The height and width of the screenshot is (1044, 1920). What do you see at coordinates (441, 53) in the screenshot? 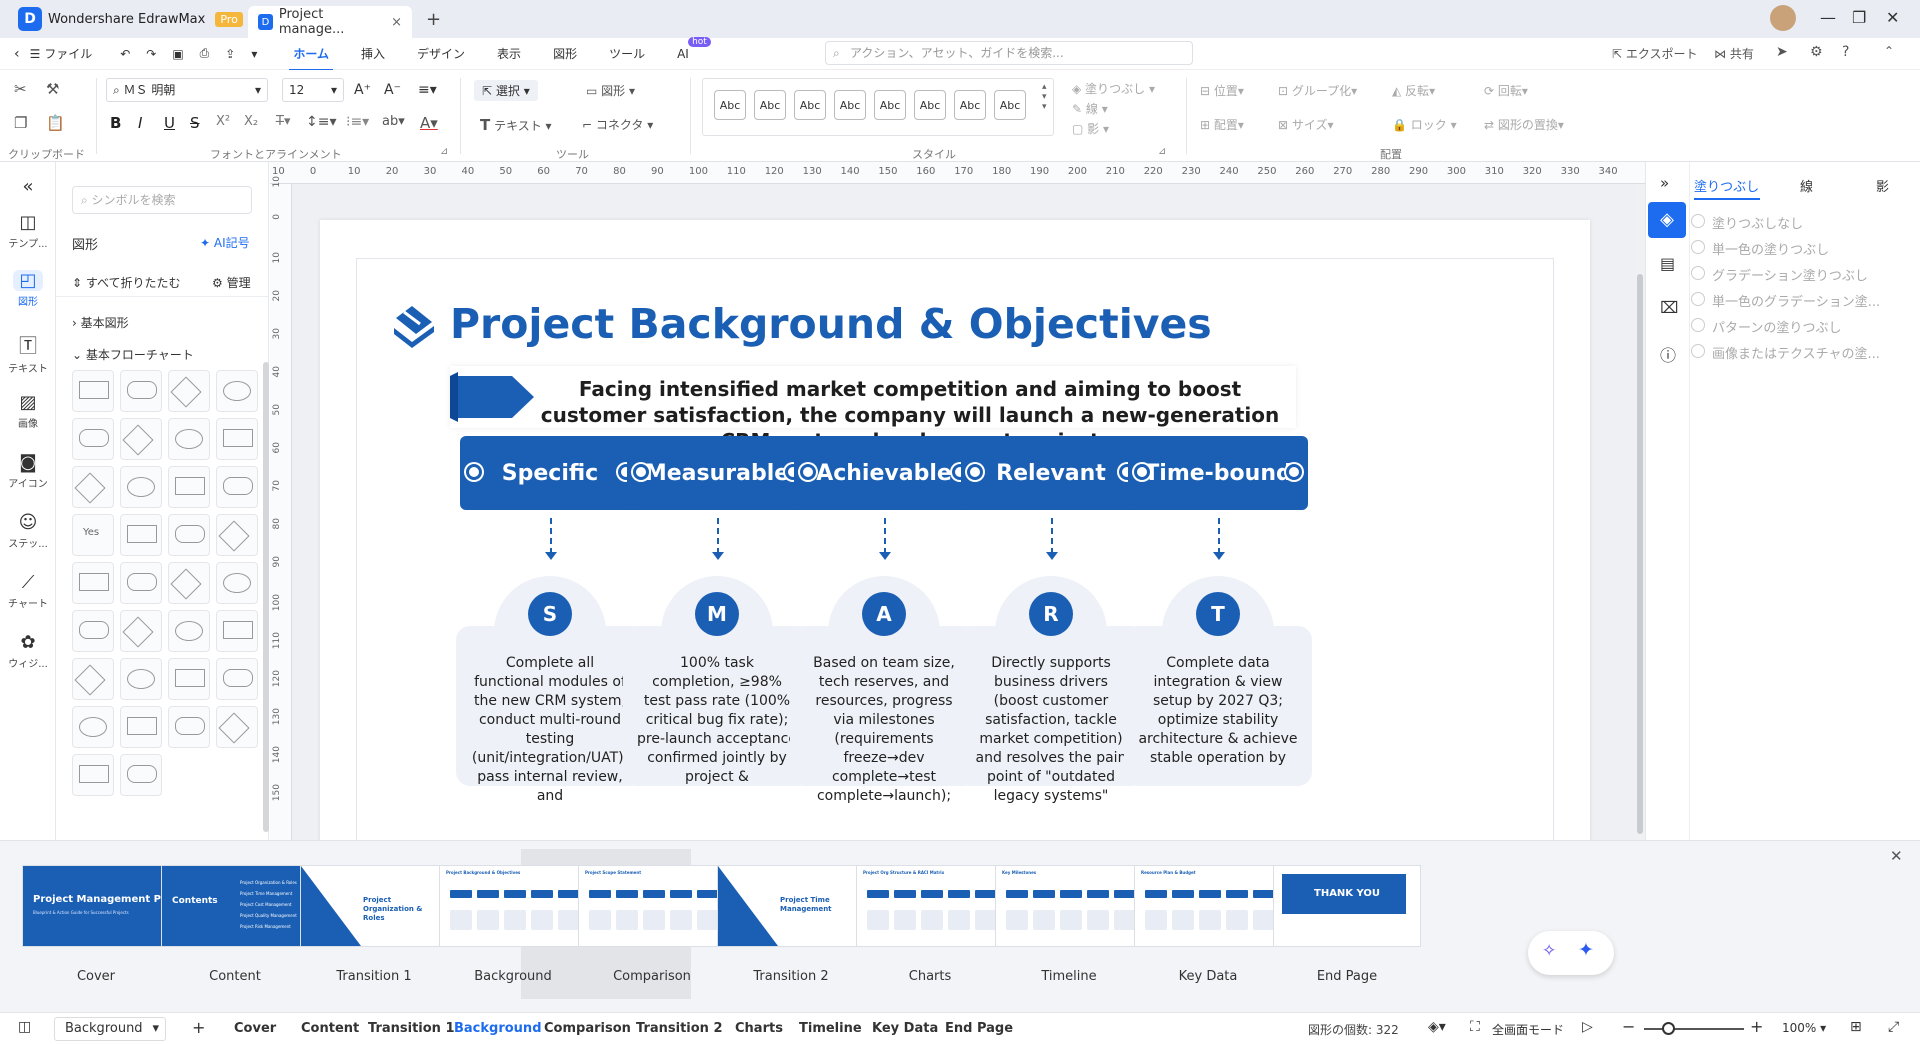
I see `menu-design: デザイン` at bounding box center [441, 53].